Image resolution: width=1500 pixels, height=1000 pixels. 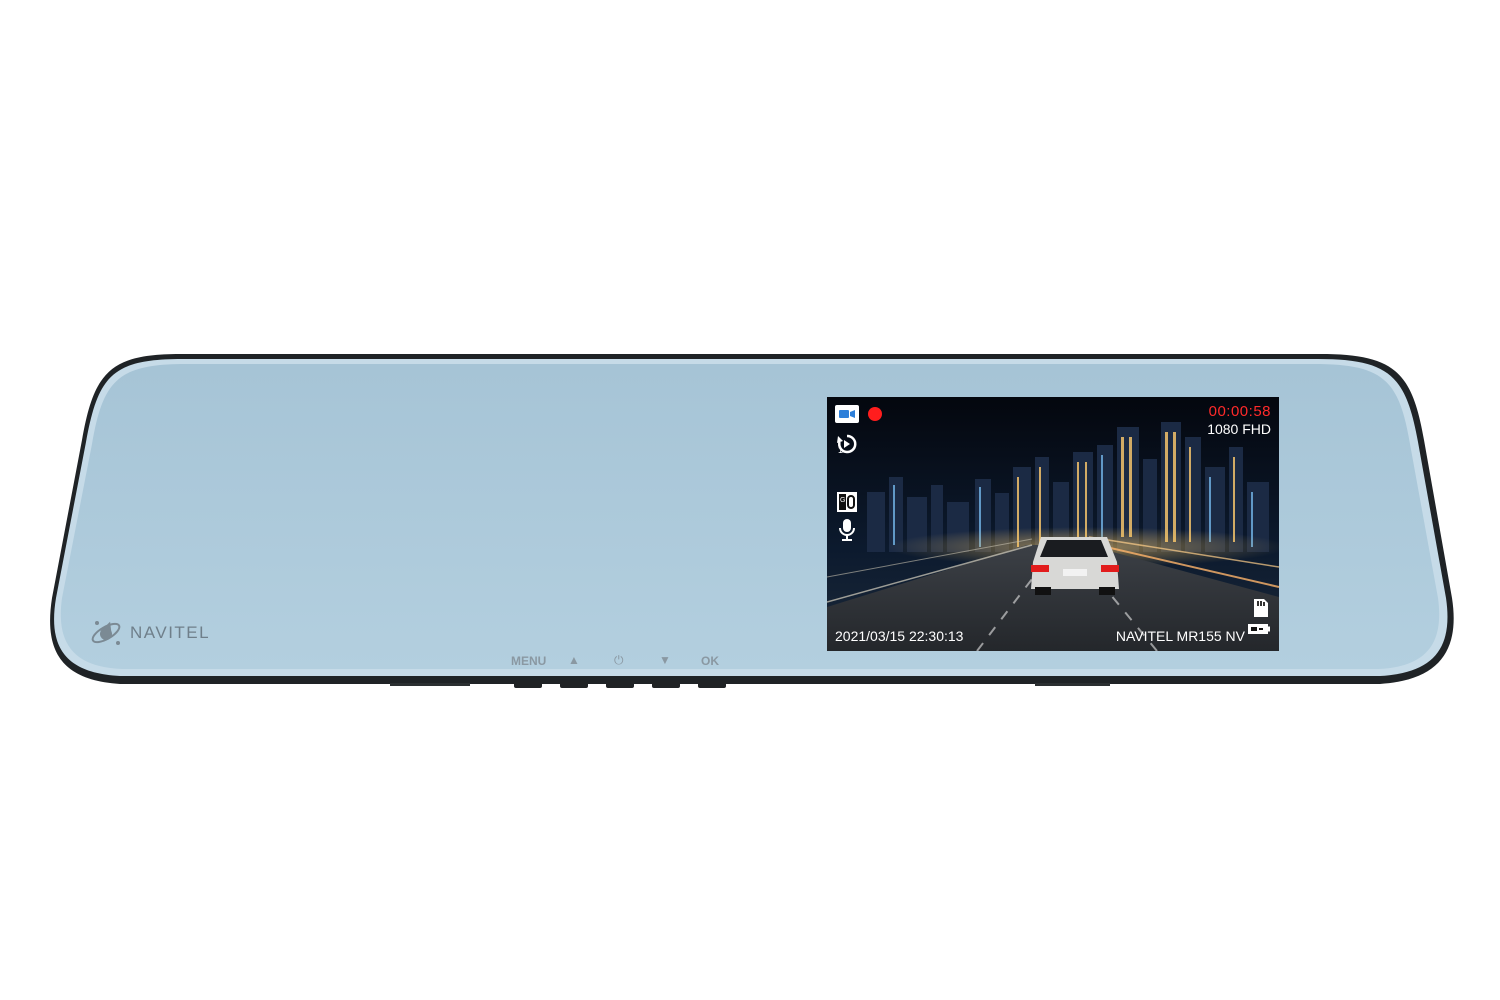 I want to click on video-mode-icon, so click(x=847, y=414).